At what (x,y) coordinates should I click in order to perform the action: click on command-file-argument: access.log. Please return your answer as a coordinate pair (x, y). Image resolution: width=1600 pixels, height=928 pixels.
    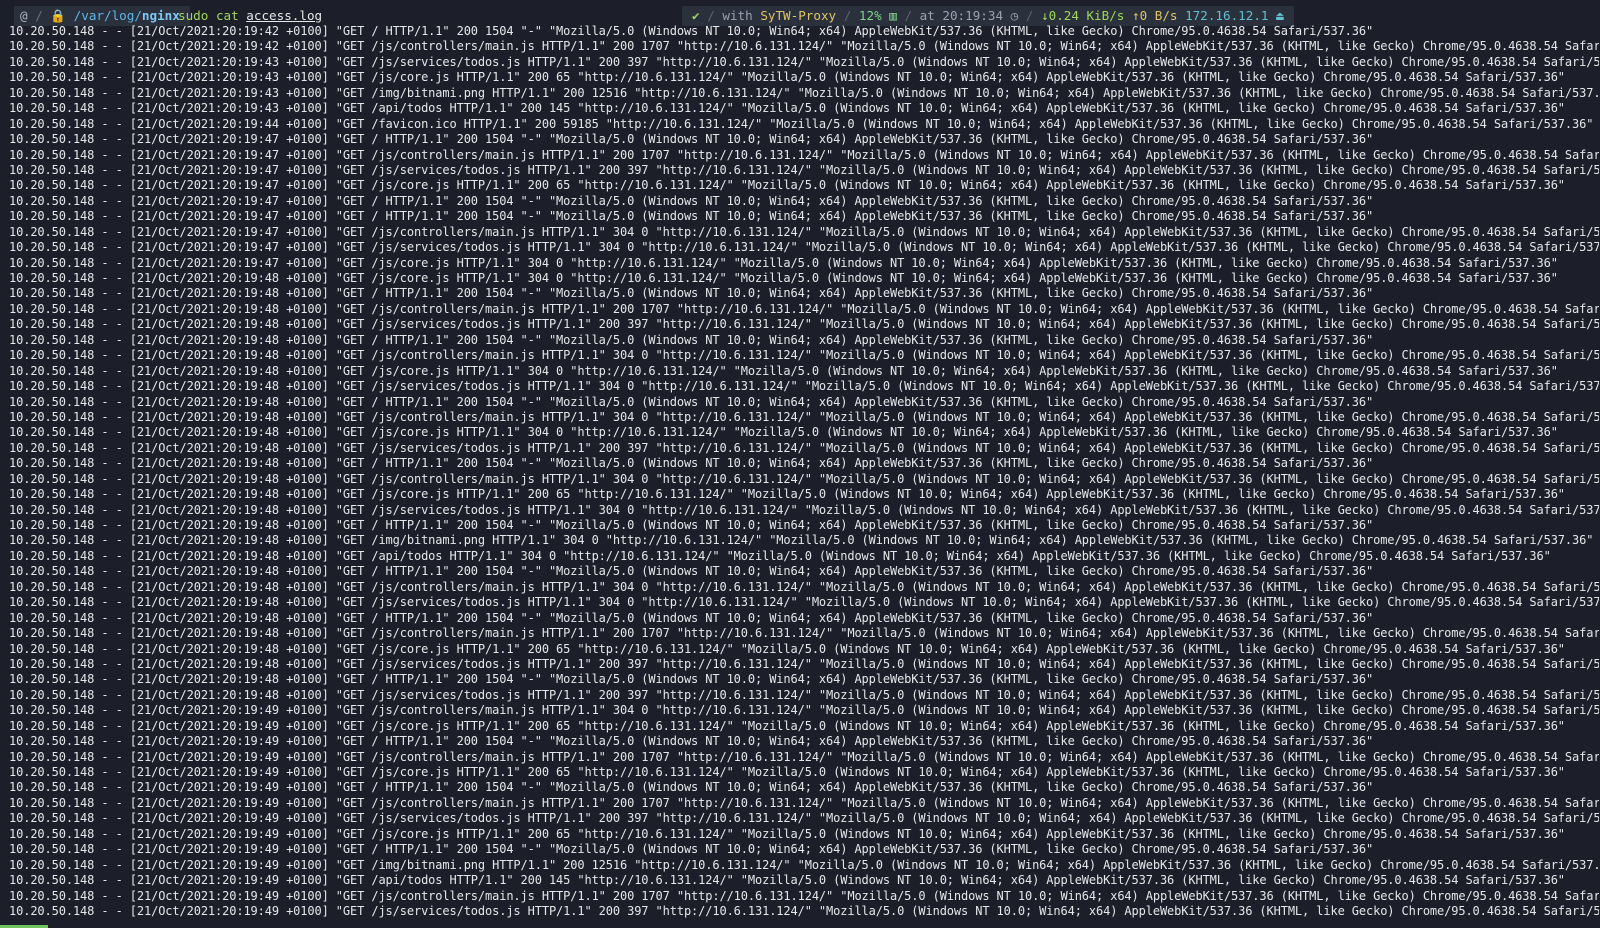
    Looking at the image, I should click on (284, 15).